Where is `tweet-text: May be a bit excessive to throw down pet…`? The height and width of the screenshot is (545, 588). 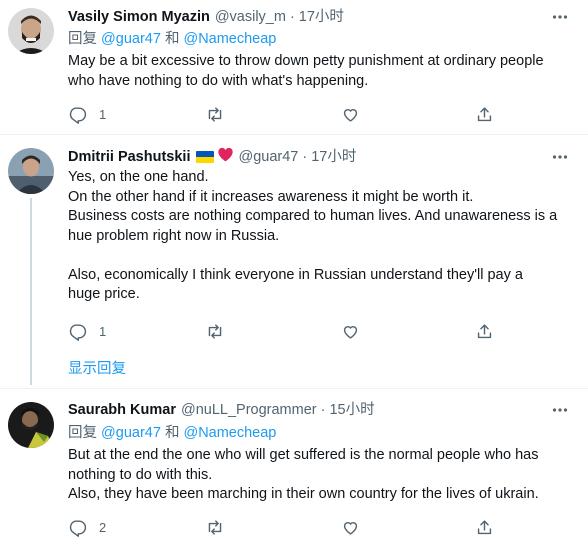
tweet-text: May be a bit excessive to throw down pet… is located at coordinates (323, 71).